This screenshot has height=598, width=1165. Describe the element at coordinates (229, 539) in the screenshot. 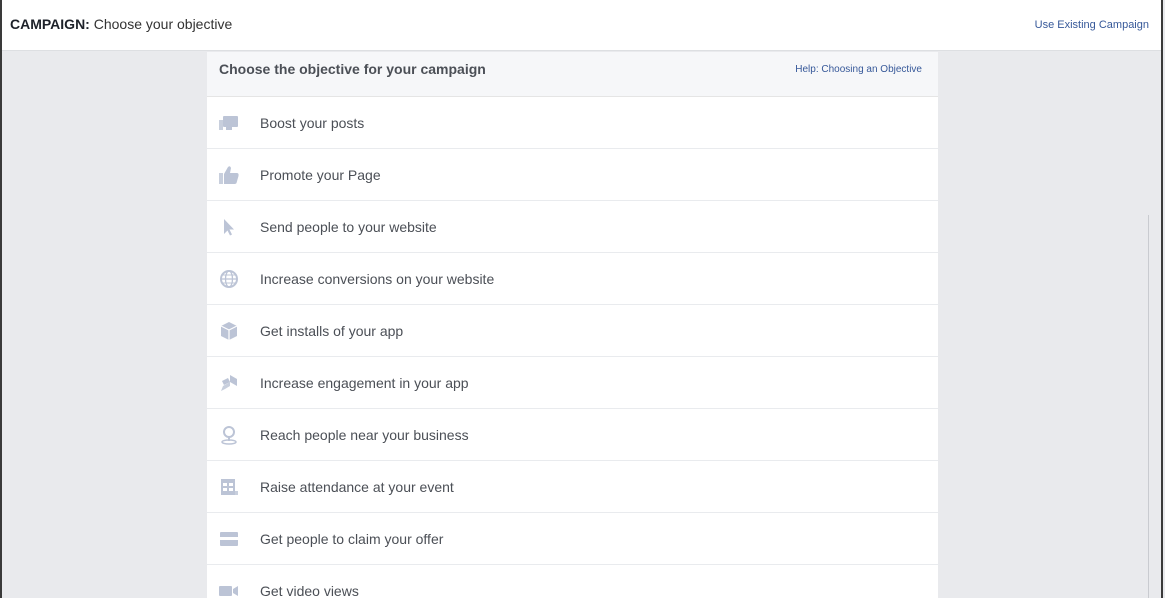

I see `offer-card-icon` at that location.